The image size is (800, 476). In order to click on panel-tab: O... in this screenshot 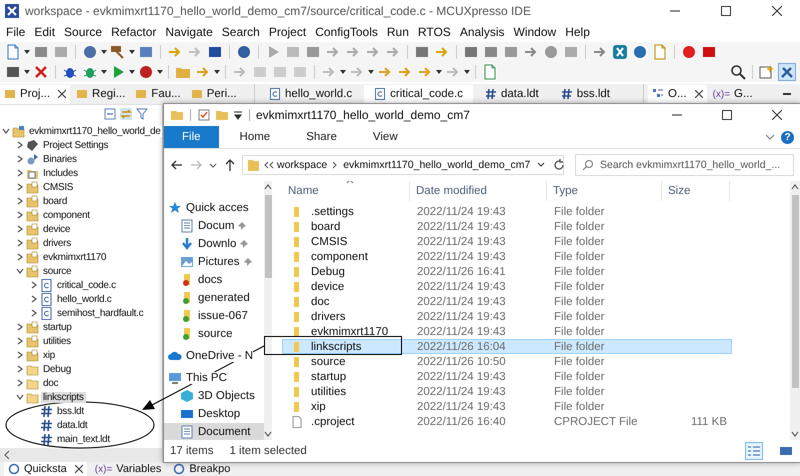, I will do `click(677, 94)`.